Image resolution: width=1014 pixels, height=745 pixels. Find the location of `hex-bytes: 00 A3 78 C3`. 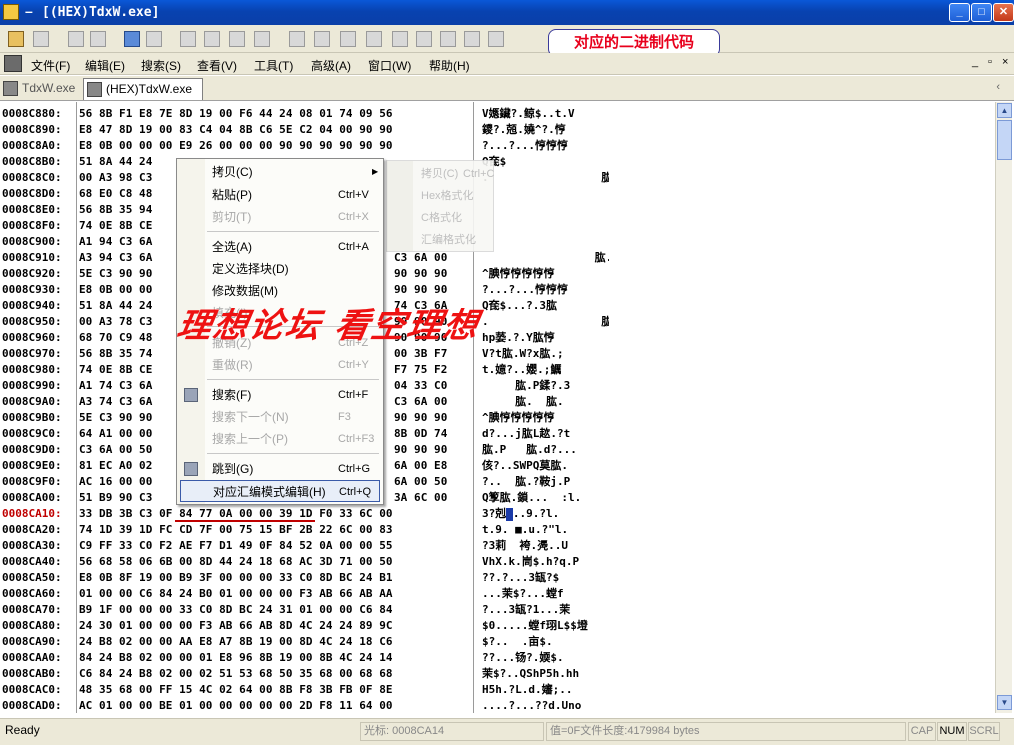

hex-bytes: 00 A3 78 C3 is located at coordinates (115, 322).